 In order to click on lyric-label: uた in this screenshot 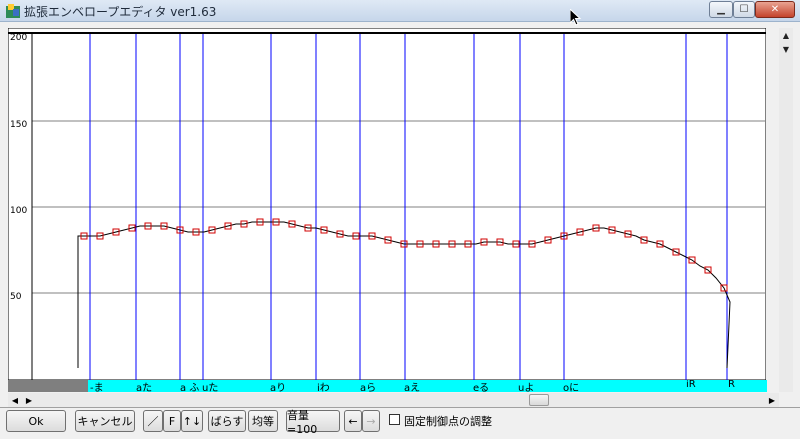, I will do `click(210, 388)`.